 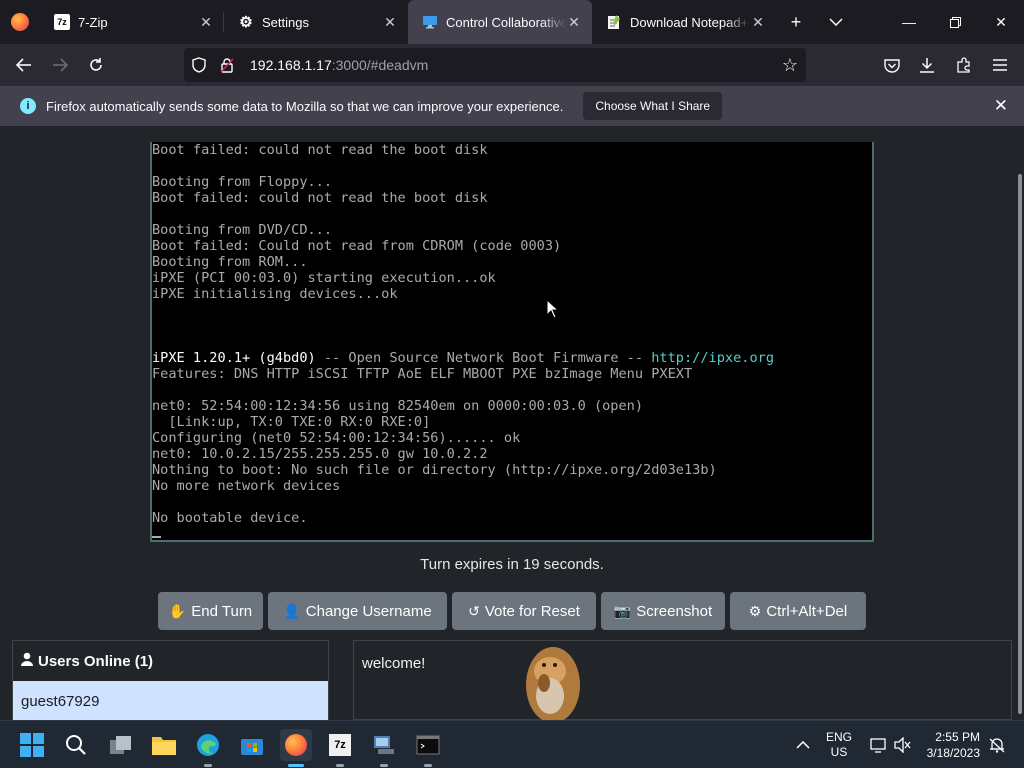 I want to click on taskbar-file-explorer, so click(x=164, y=745).